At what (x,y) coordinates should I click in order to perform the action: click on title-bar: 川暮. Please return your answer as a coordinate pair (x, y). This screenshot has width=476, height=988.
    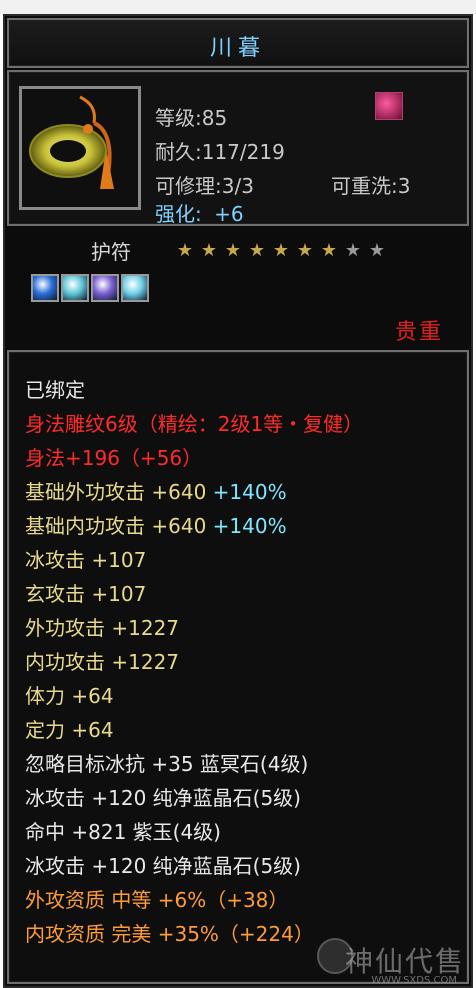
    Looking at the image, I should click on (238, 43).